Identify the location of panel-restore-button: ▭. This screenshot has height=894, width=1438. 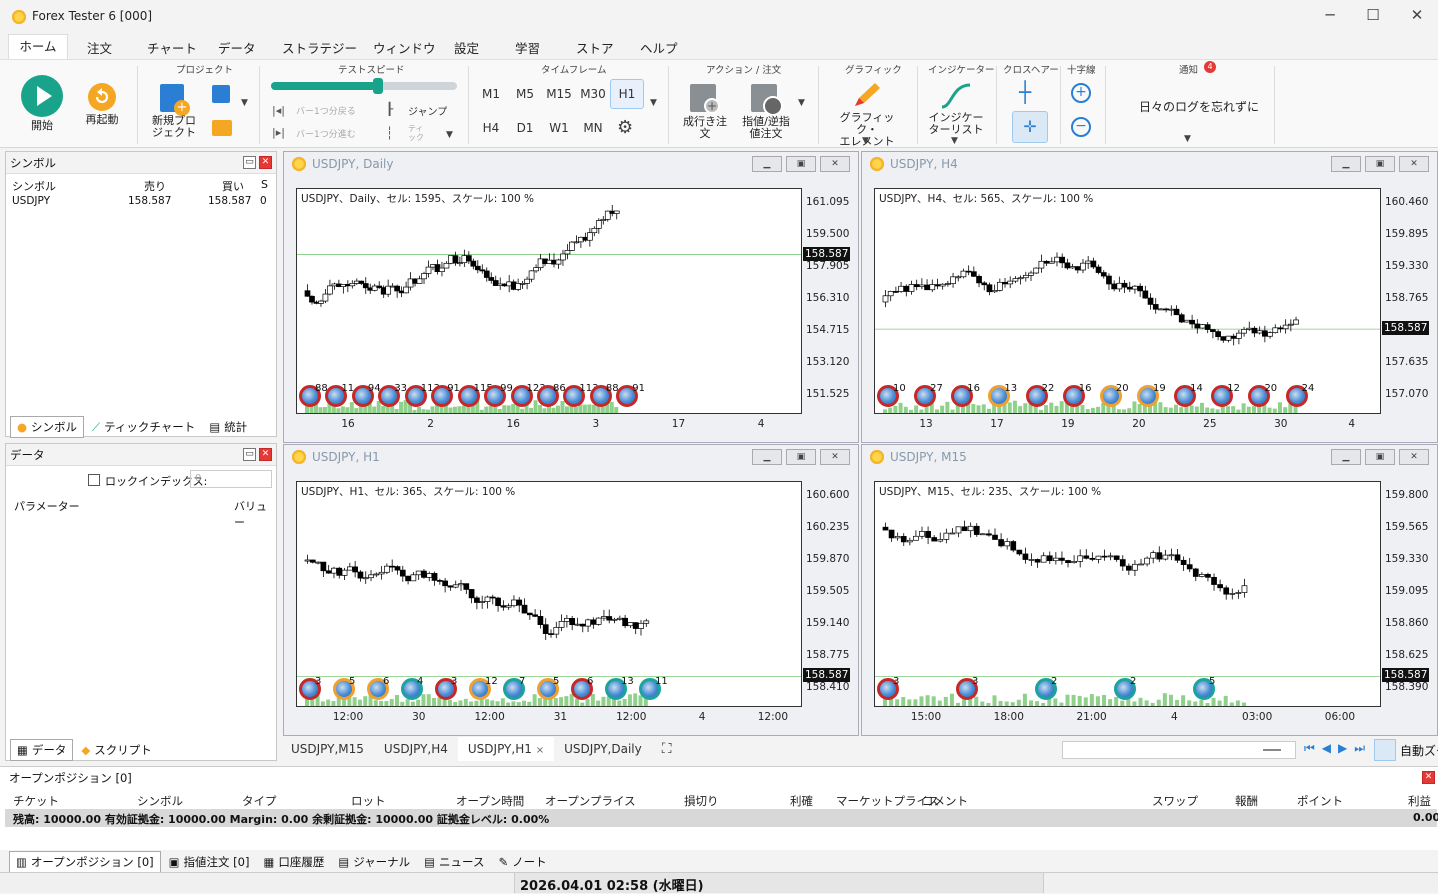
(249, 454).